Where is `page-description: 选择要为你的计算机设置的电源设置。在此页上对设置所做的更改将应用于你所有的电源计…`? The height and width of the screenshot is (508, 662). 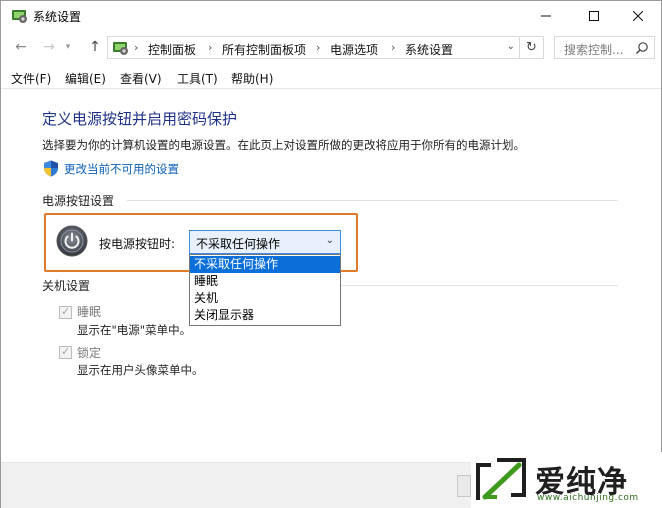
page-description: 选择要为你的计算机设置的电源设置。在此页上对设置所做的更改将应用于你所有的电源计… is located at coordinates (283, 145).